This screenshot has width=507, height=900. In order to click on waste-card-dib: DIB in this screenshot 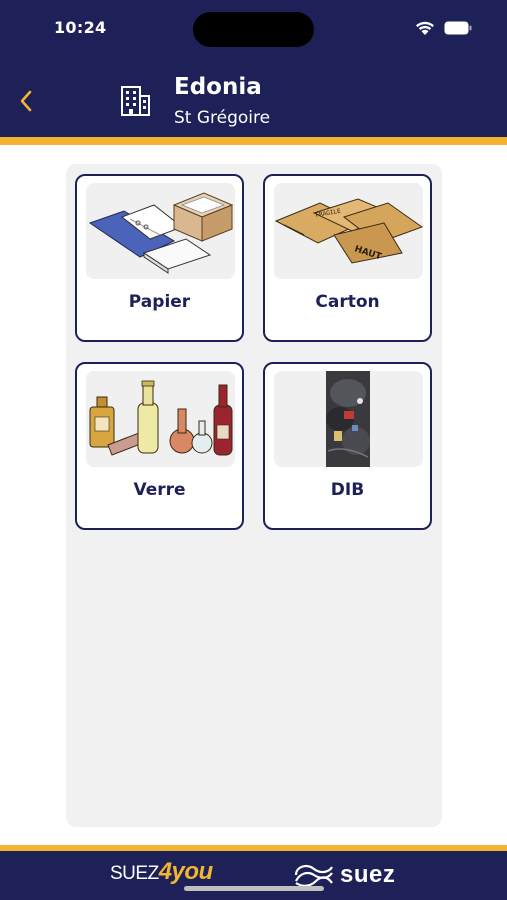, I will do `click(347, 446)`.